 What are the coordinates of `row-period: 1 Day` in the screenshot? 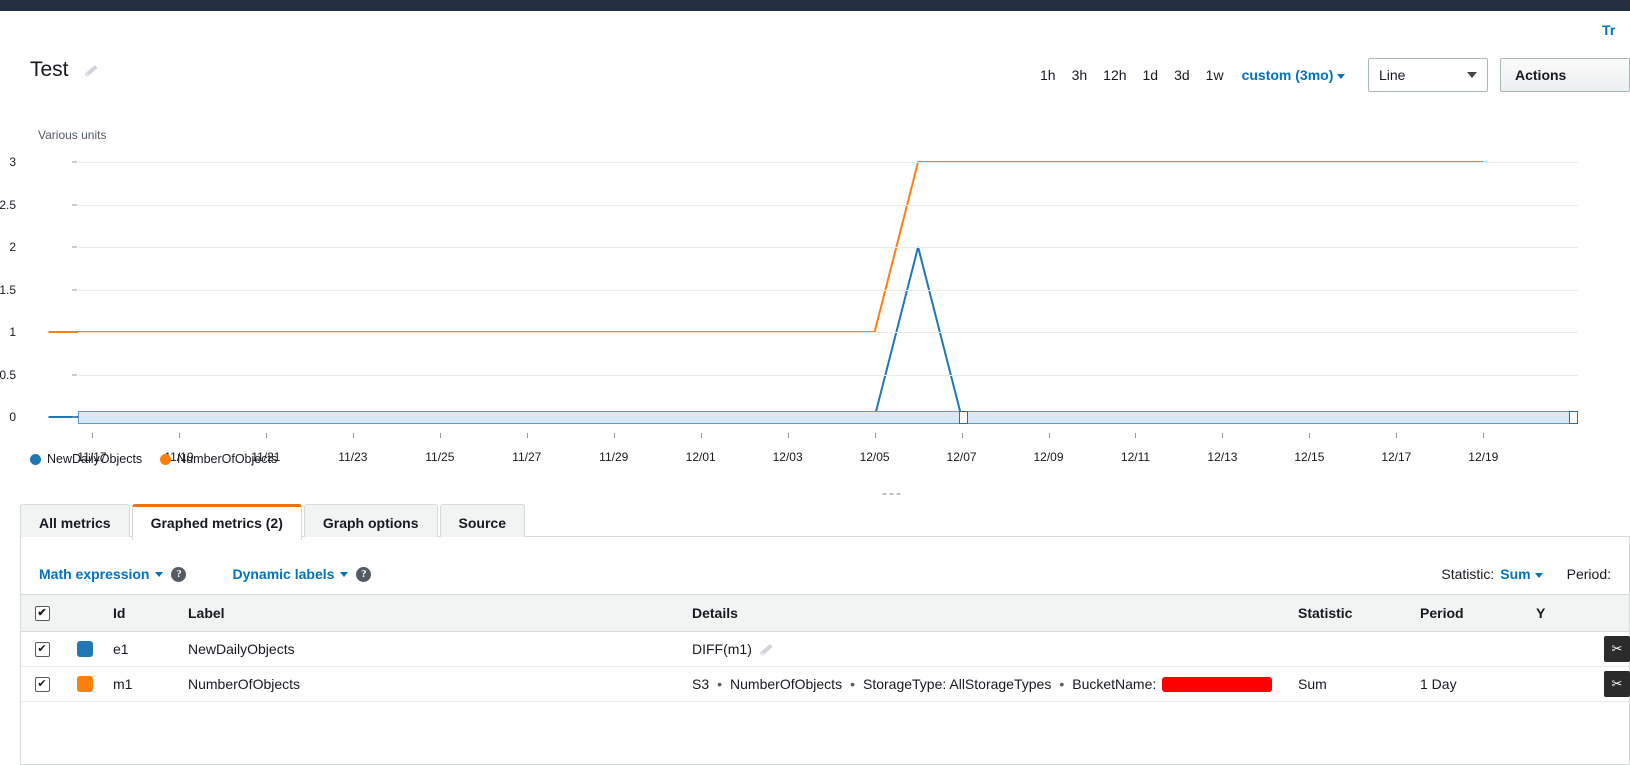 It's located at (1471, 684).